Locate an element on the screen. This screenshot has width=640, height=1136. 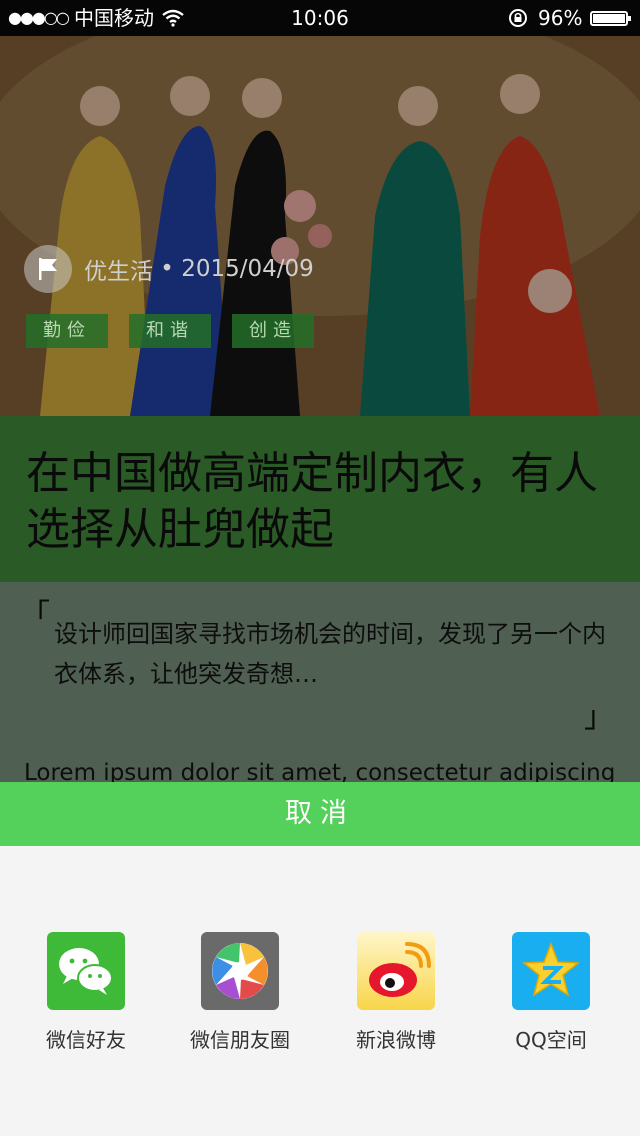
weibo-icon is located at coordinates (396, 971).